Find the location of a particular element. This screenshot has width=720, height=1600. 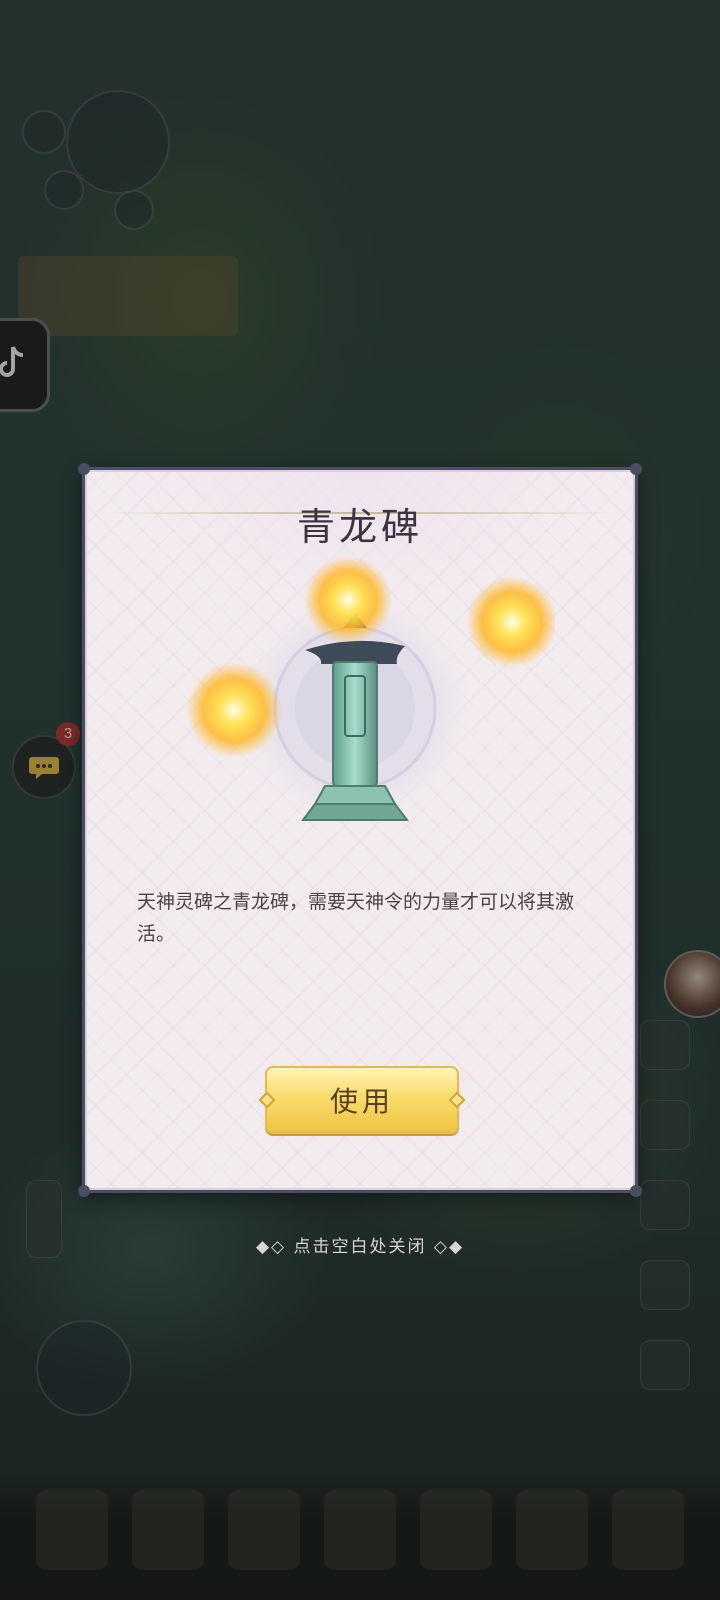

use-button-label: 使用 is located at coordinates (361, 1101).